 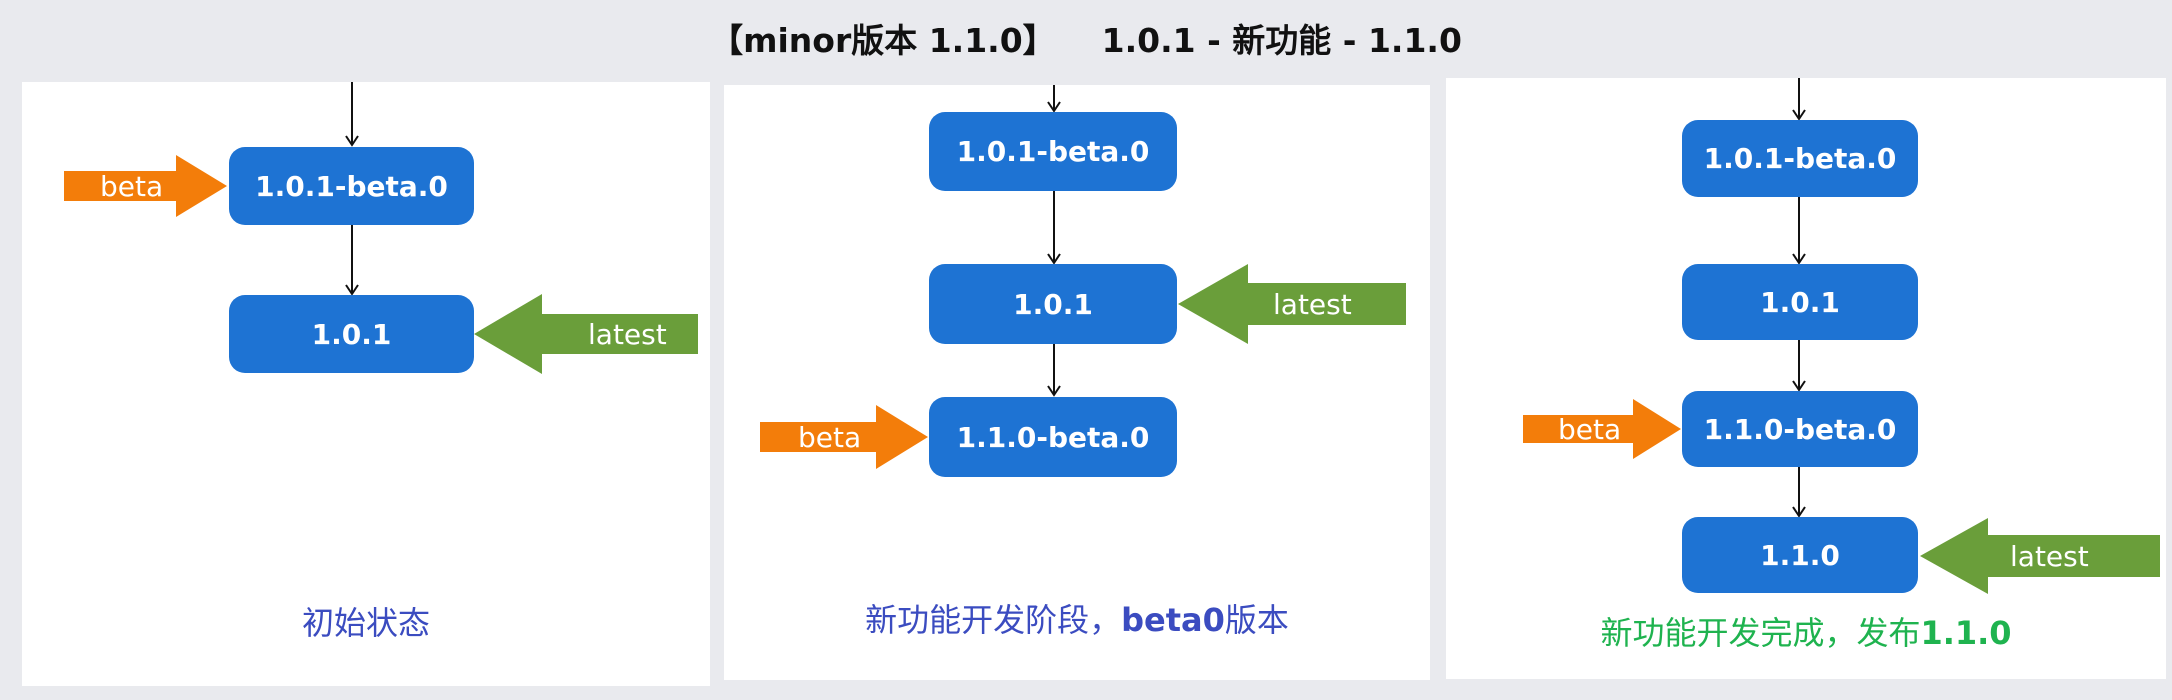 I want to click on caption-bold: 1.1.0, so click(x=1966, y=633).